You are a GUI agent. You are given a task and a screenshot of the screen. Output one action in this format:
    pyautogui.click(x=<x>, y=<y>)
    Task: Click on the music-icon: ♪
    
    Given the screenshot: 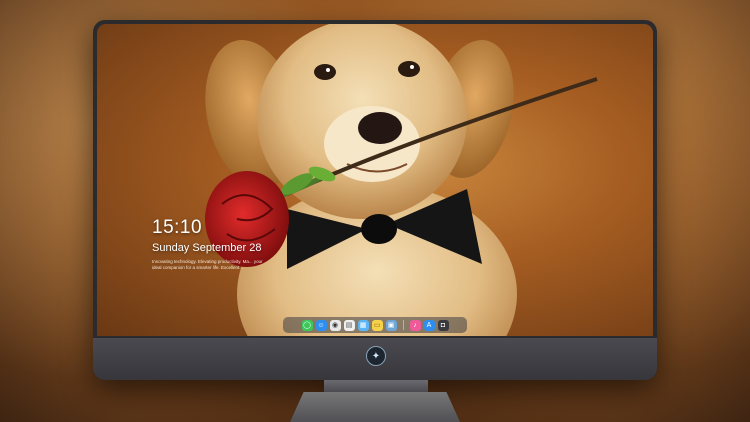 What is the action you would take?
    pyautogui.click(x=415, y=325)
    